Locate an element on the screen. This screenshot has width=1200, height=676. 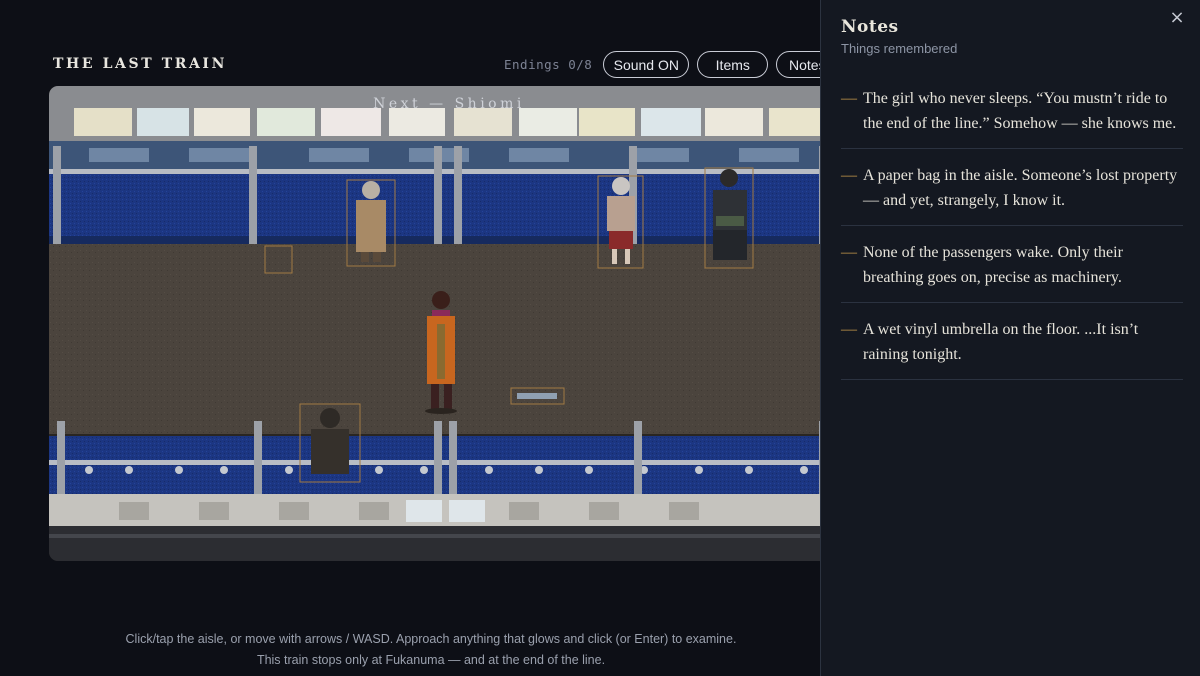
items-button: Items is located at coordinates (733, 64).